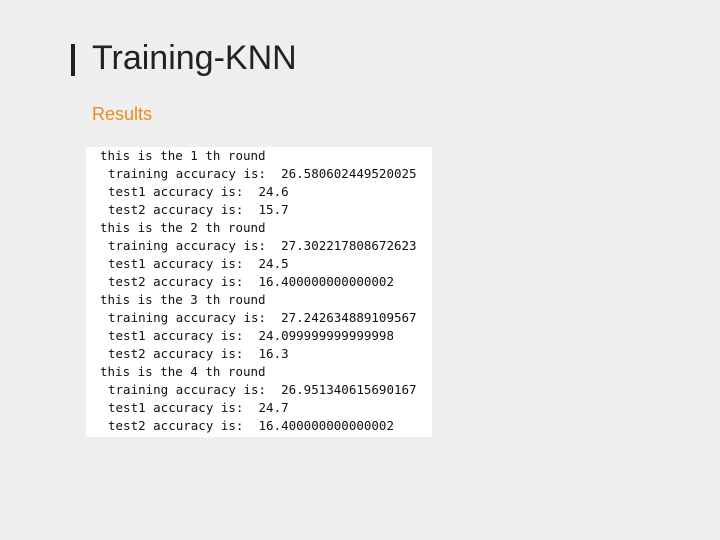  What do you see at coordinates (198, 407) in the screenshot?
I see `console-line: test1 accuracy is: 24.7` at bounding box center [198, 407].